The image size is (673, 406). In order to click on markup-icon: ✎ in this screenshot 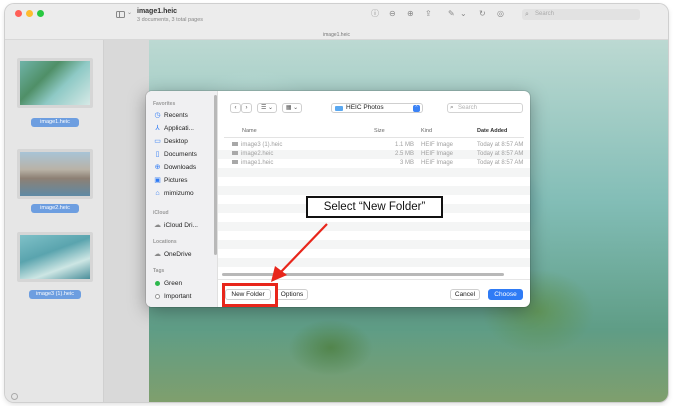, I will do `click(451, 14)`.